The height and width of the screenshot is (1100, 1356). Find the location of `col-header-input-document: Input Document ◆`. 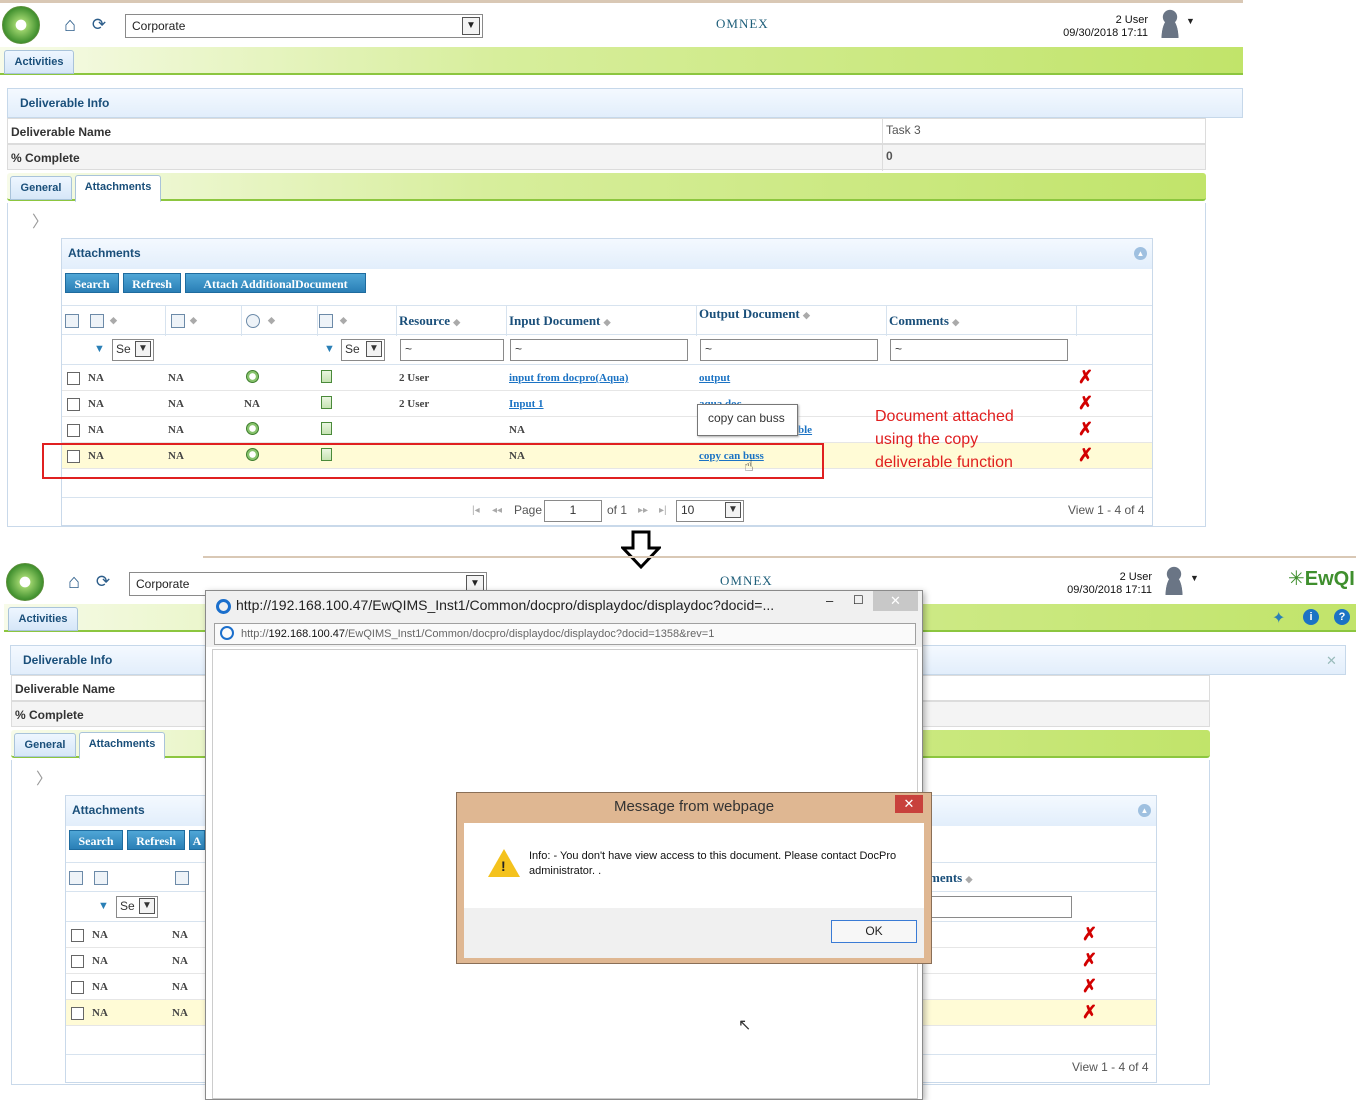

col-header-input-document: Input Document ◆ is located at coordinates (602, 321).